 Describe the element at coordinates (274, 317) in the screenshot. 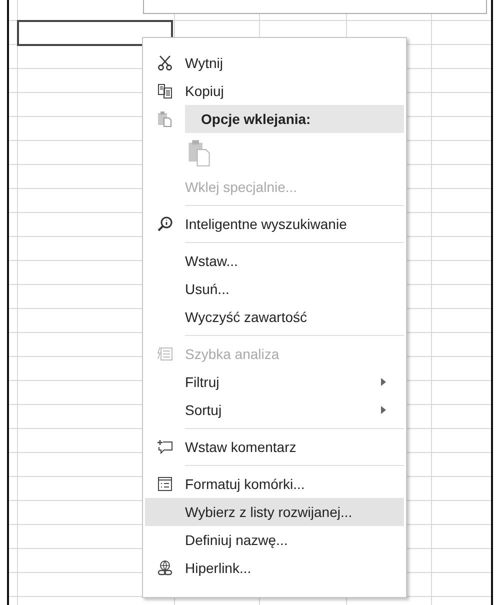

I see `menu-item: Wyczyść zawartość` at that location.